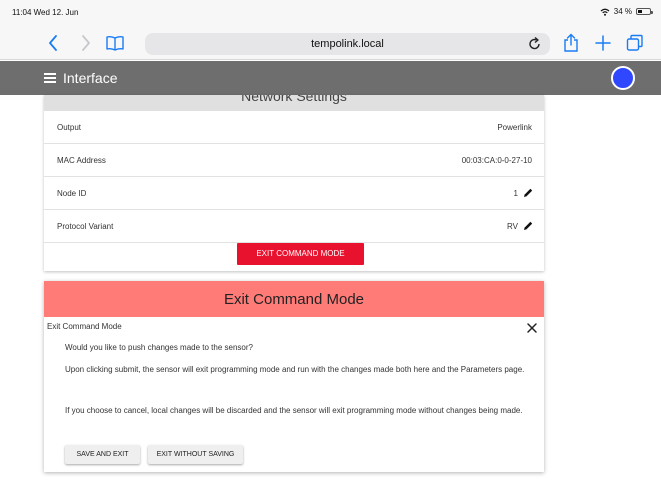 This screenshot has height=485, width=661. Describe the element at coordinates (85, 226) in the screenshot. I see `setting-label: Protocol Variant` at that location.